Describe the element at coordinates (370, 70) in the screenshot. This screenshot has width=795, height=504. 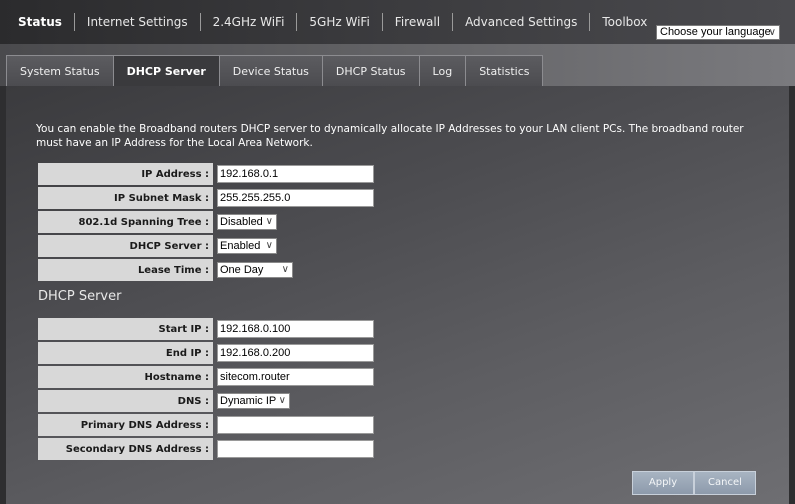
I see `tab-dhcp-status: DHCP Status` at that location.